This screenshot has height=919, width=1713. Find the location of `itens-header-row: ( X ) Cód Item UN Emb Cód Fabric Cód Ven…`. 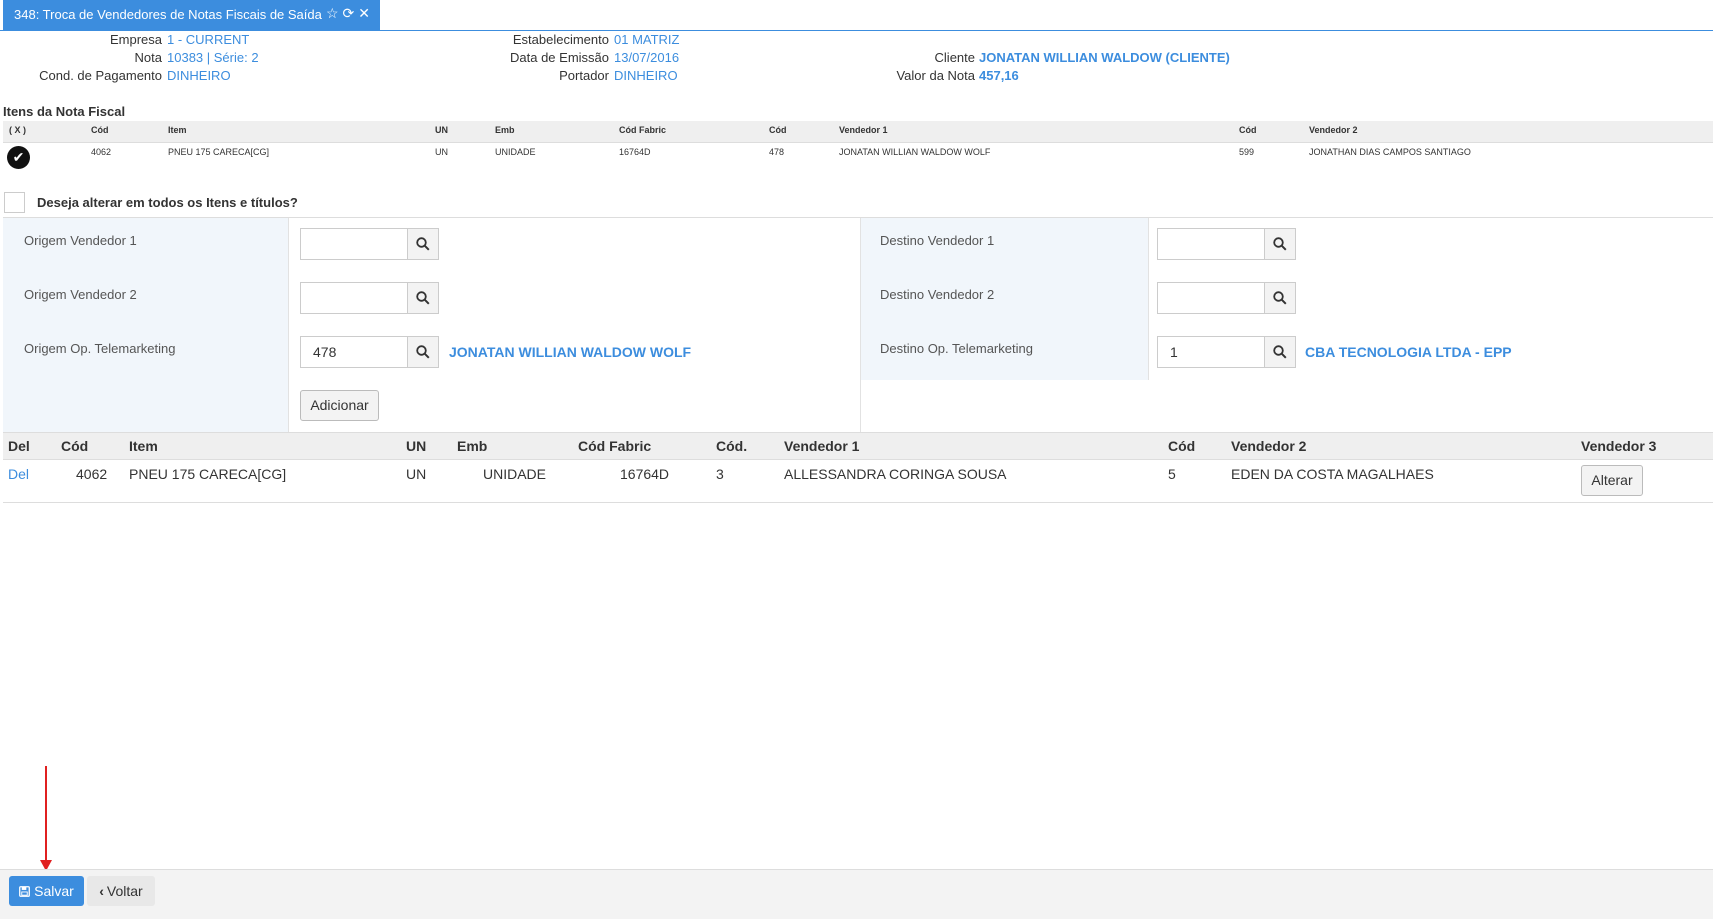

itens-header-row: ( X ) Cód Item UN Emb Cód Fabric Cód Ven… is located at coordinates (858, 132).